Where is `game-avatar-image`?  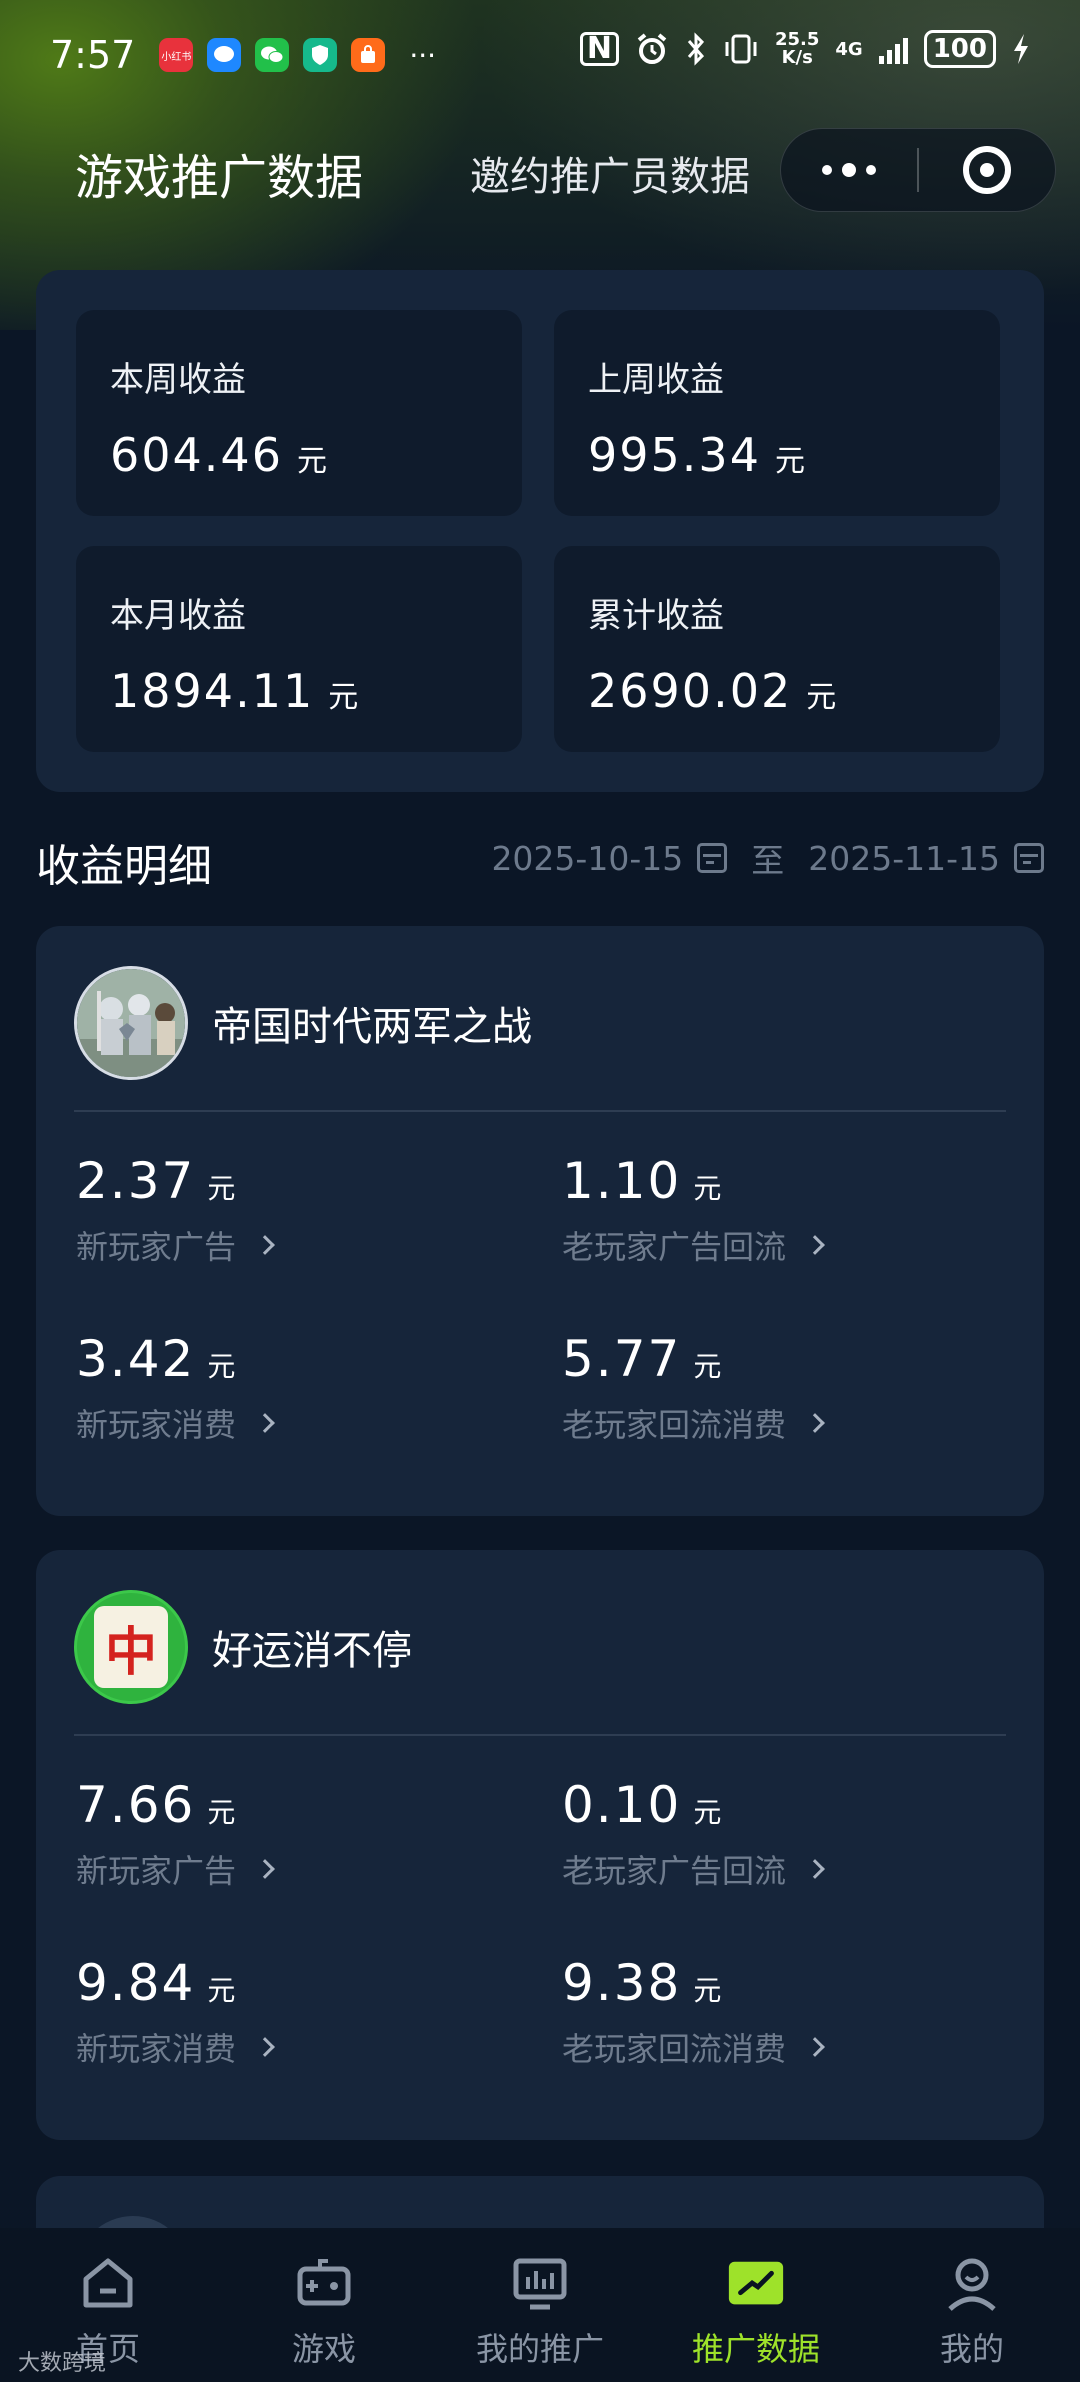
game-avatar-image is located at coordinates (131, 1023).